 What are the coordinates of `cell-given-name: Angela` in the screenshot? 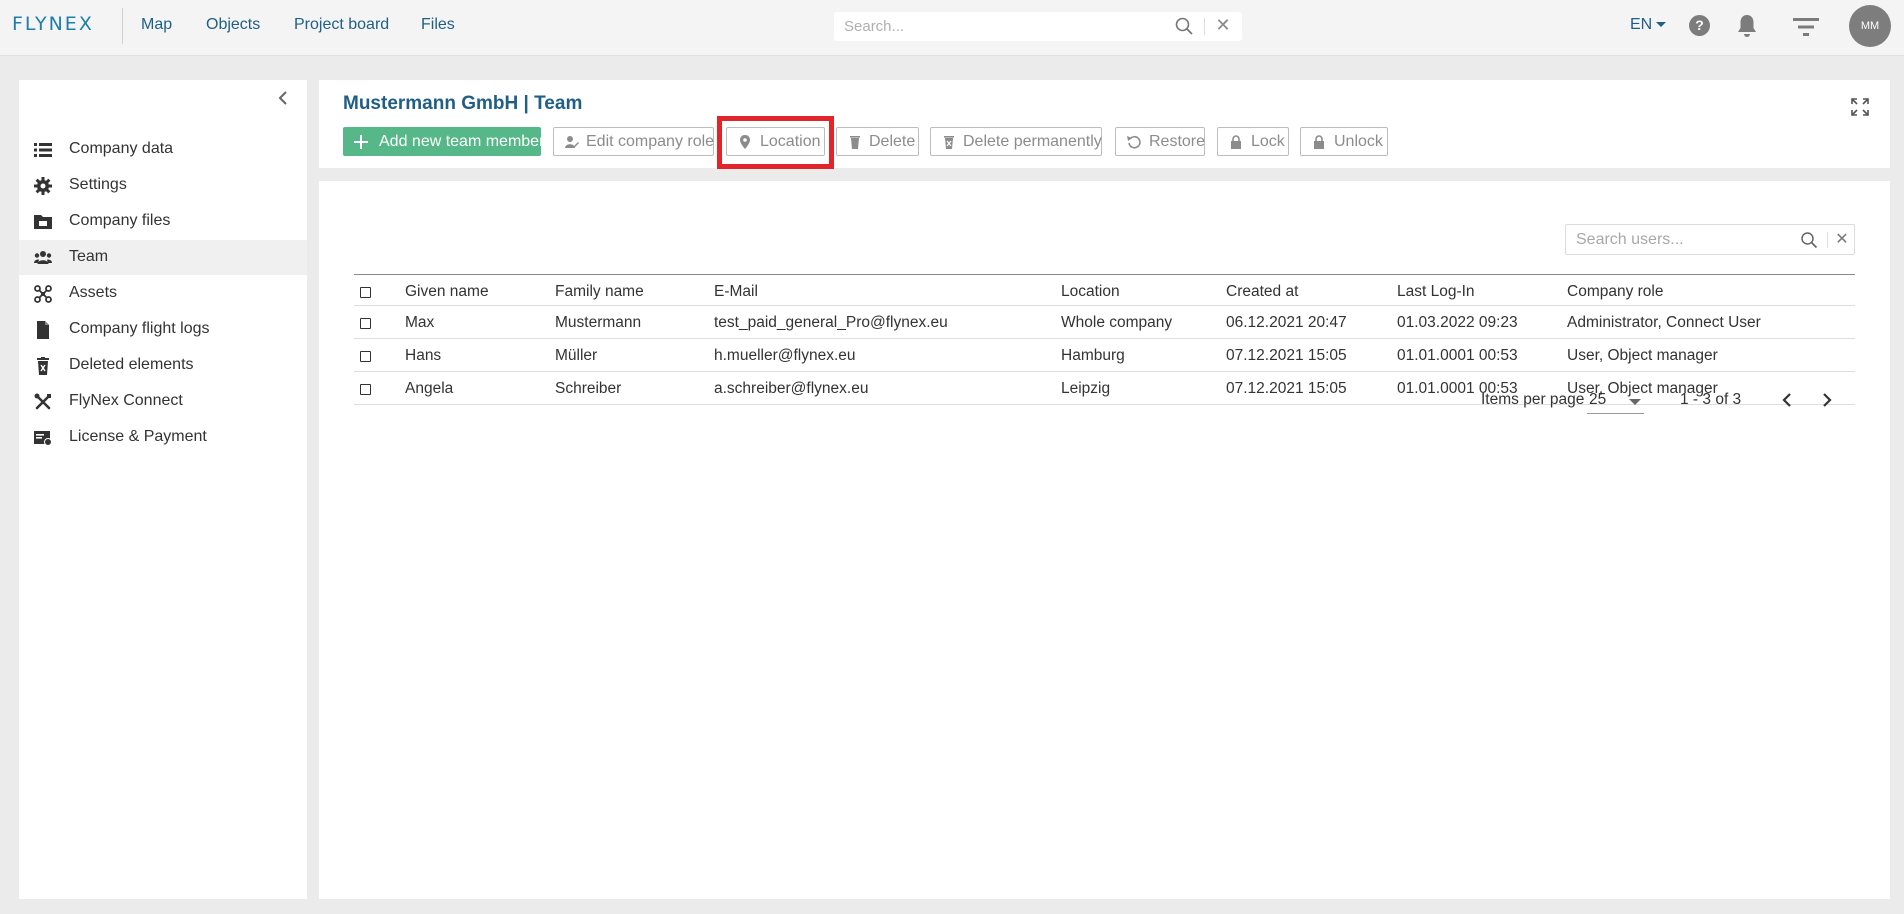 It's located at (429, 388).